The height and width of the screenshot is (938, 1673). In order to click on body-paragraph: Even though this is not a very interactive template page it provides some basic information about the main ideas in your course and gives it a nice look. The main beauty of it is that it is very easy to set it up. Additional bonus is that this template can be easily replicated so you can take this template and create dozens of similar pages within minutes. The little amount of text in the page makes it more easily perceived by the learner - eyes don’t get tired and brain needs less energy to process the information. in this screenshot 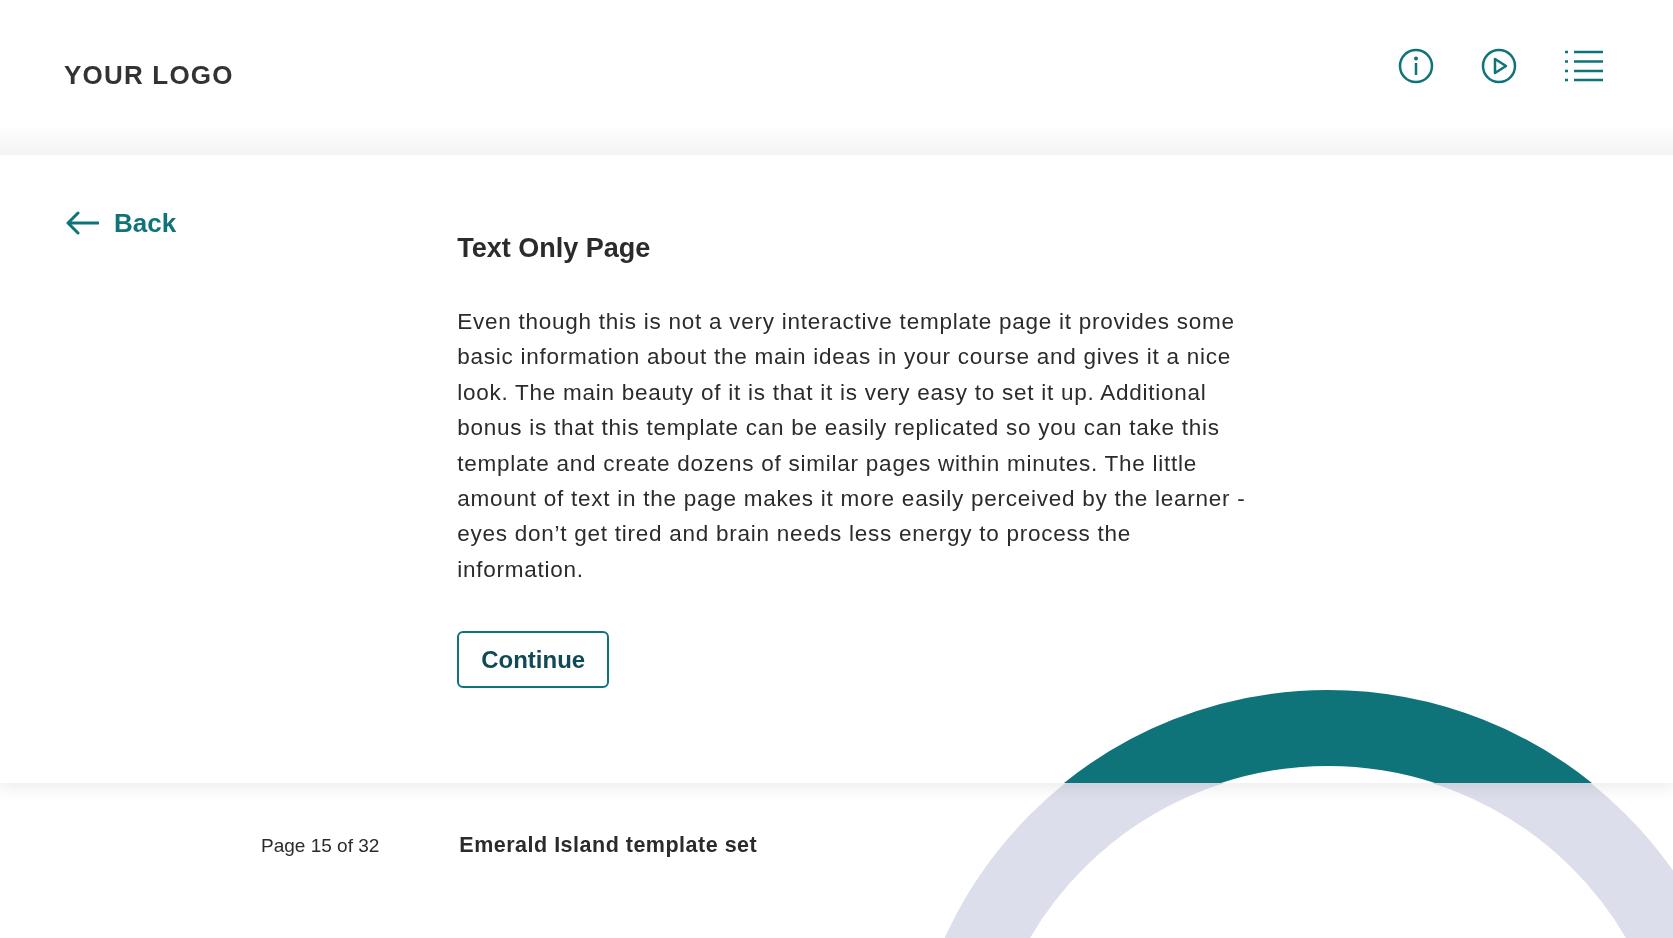, I will do `click(852, 446)`.